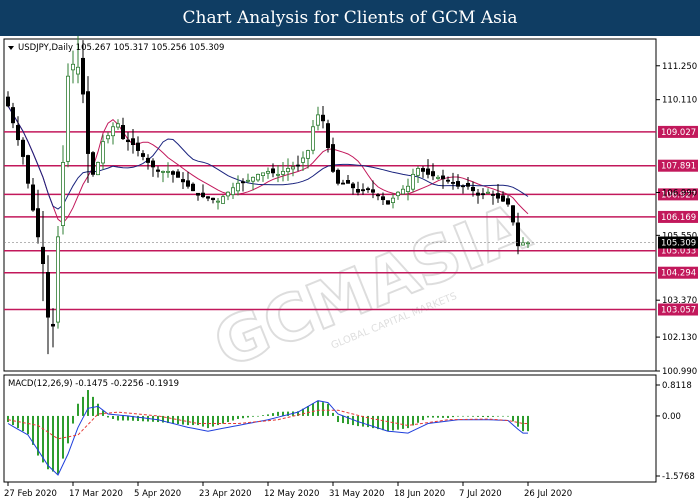 The width and height of the screenshot is (700, 500). Describe the element at coordinates (679, 101) in the screenshot. I see `y-tick-label: 110.110` at that location.